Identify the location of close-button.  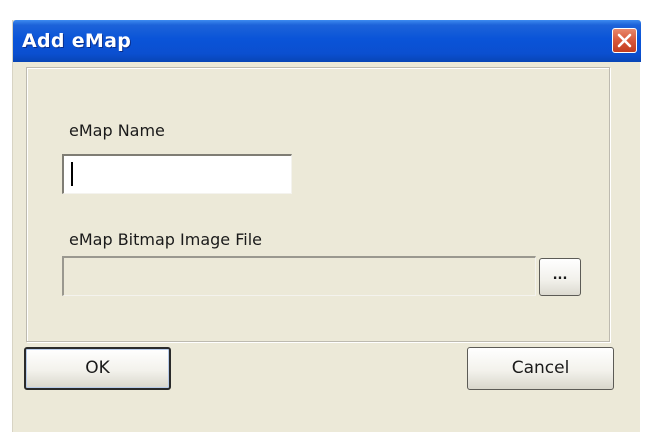
(624, 40).